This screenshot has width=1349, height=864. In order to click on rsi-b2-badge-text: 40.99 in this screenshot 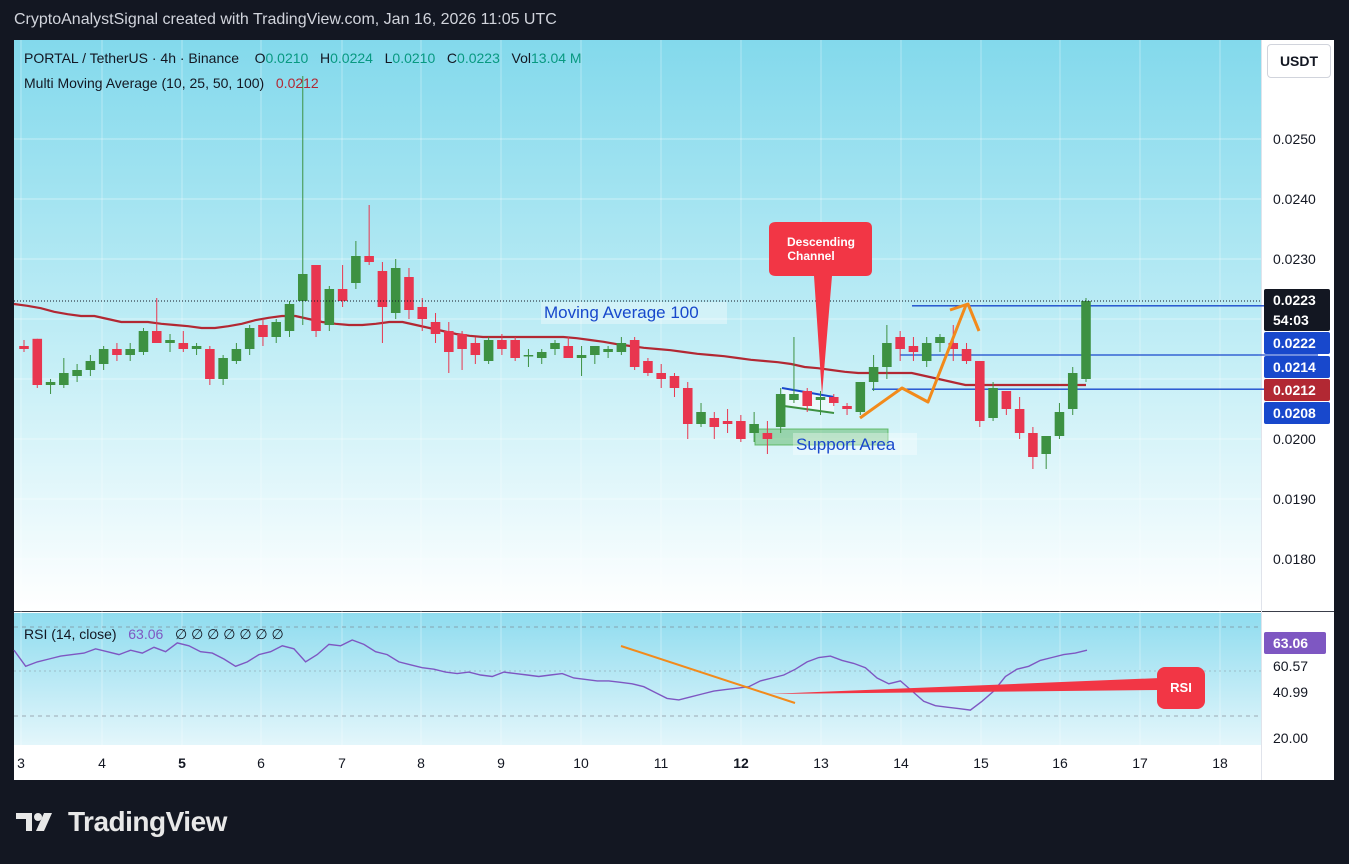, I will do `click(1290, 692)`.